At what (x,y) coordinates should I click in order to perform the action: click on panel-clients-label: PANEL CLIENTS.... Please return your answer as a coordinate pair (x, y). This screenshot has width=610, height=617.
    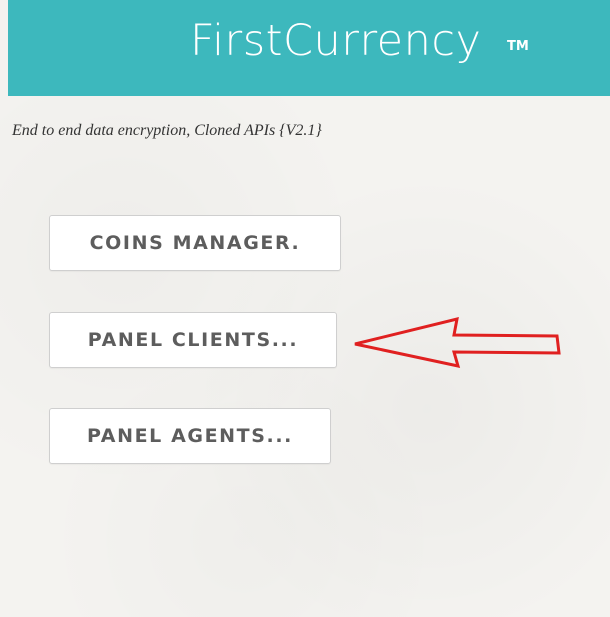
    Looking at the image, I should click on (193, 340).